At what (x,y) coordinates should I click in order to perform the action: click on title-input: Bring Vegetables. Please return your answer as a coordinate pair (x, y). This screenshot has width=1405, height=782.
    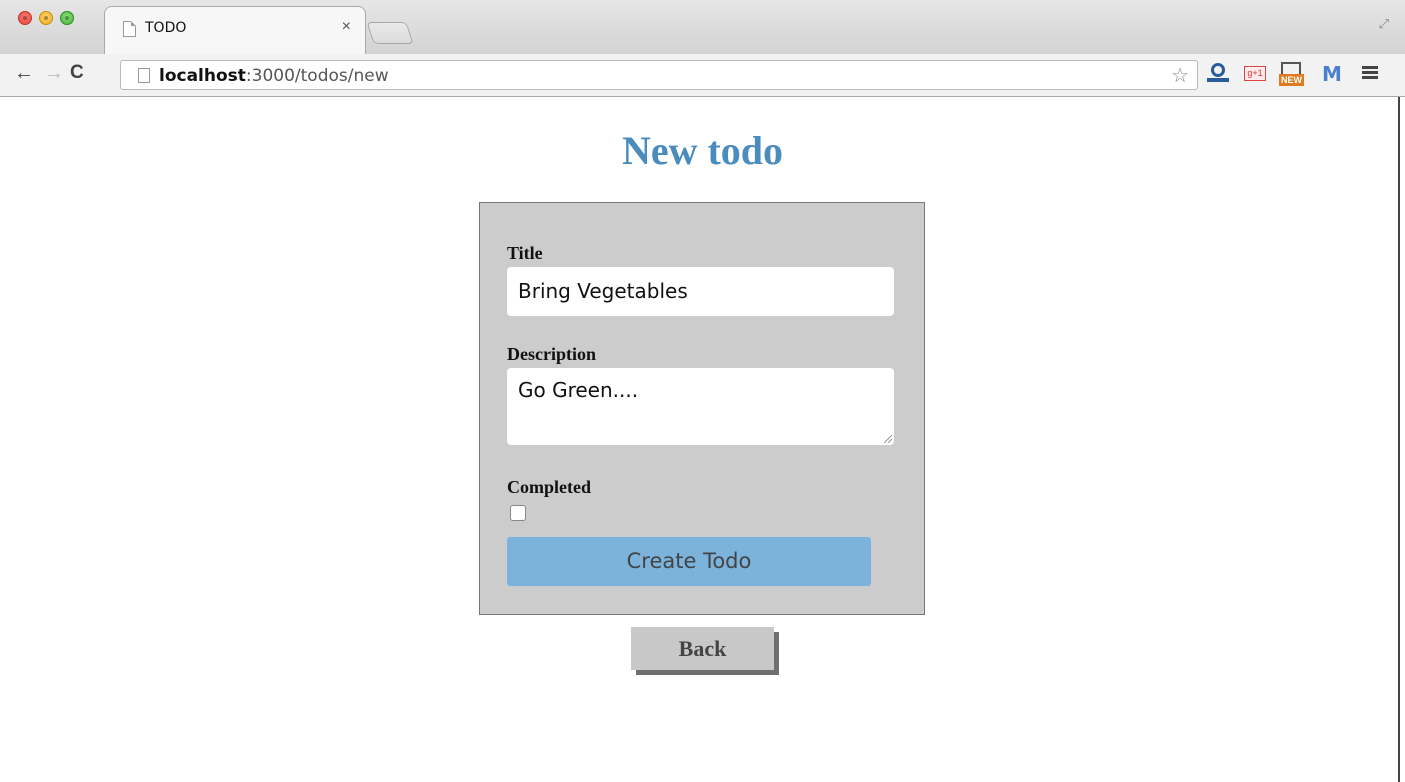
    Looking at the image, I should click on (700, 291).